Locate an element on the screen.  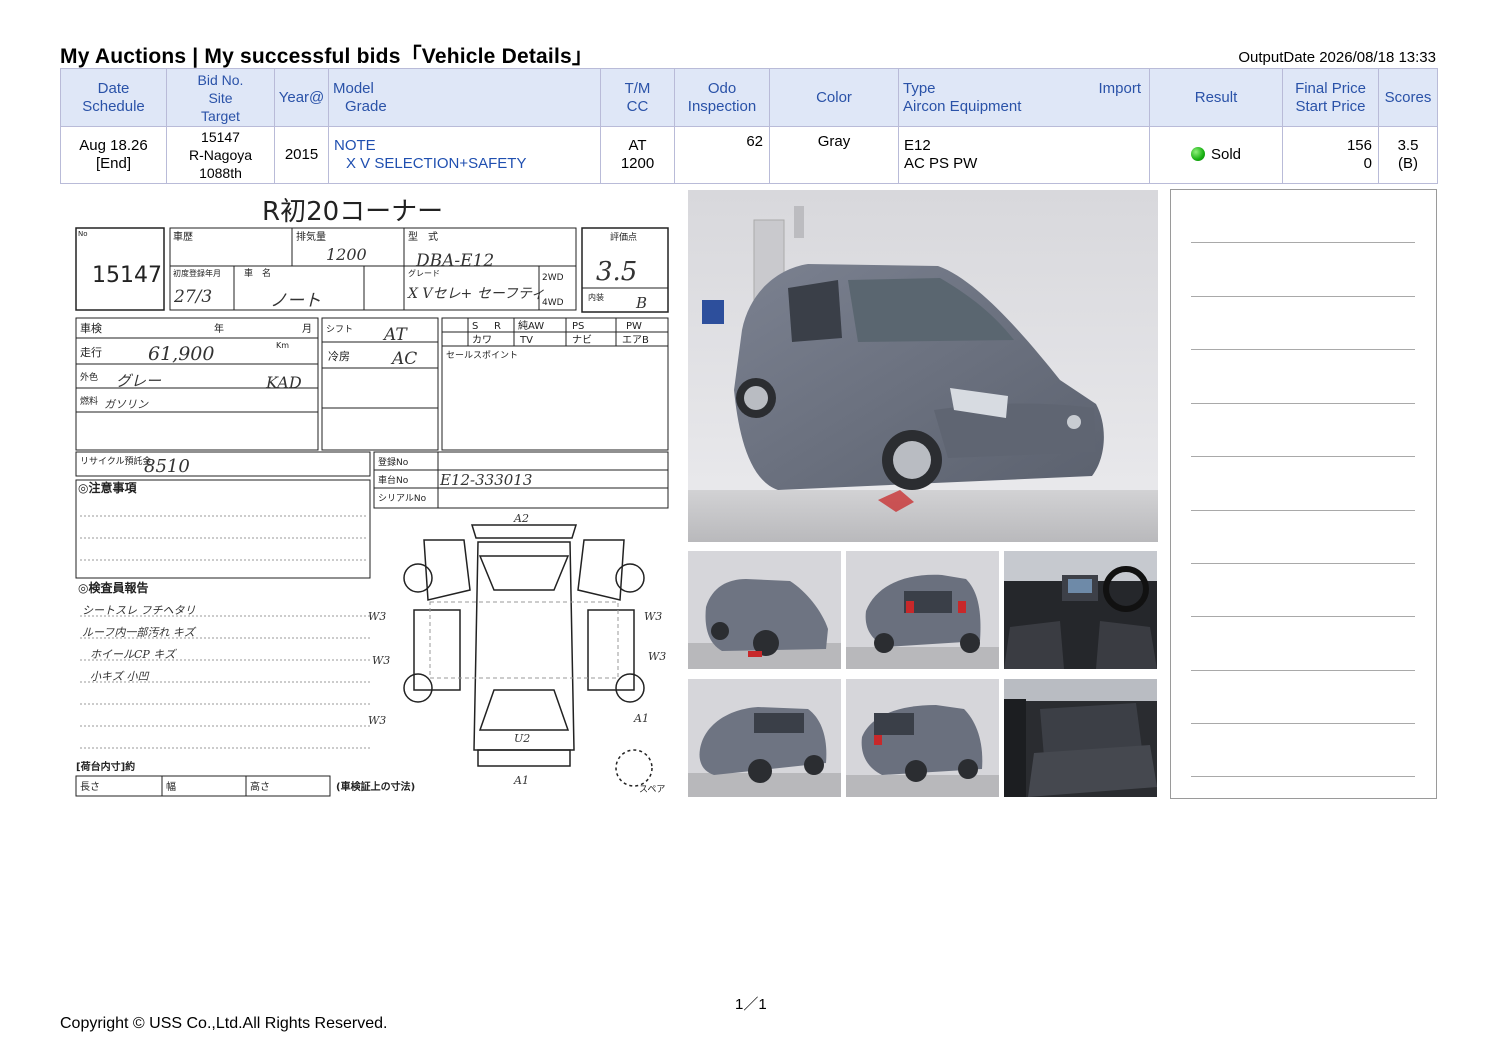
svg-text: 登録No is located at coordinates (393, 462).